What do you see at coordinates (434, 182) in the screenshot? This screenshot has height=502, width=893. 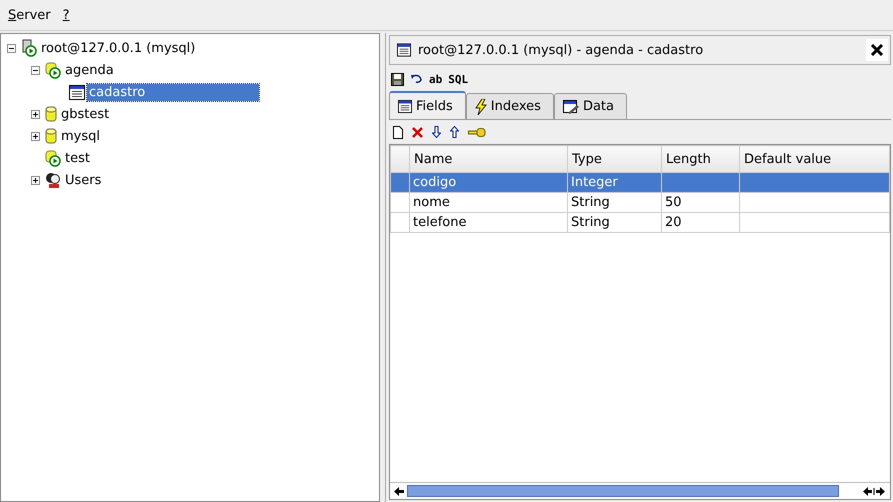 I see `table-cell: codigo` at bounding box center [434, 182].